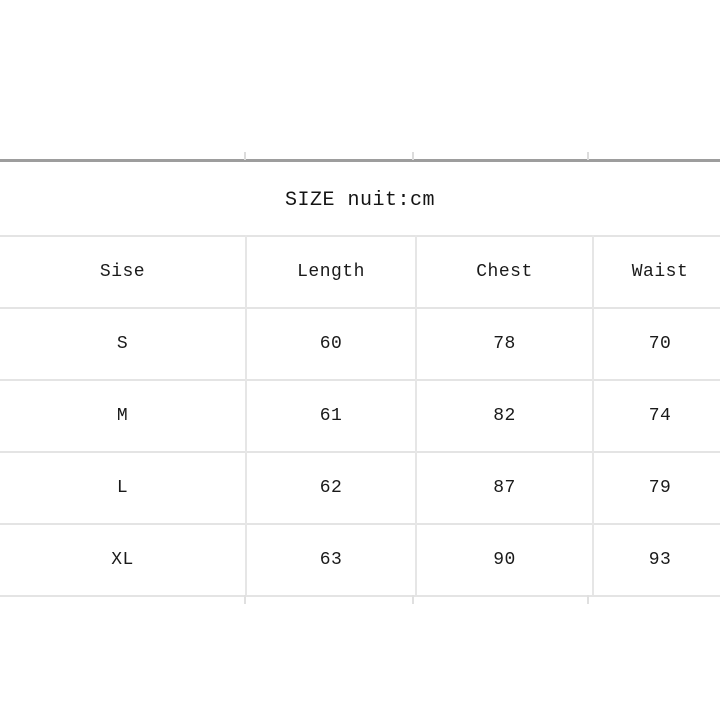 The width and height of the screenshot is (720, 720). I want to click on table-row: M 61 82 74, so click(360, 415).